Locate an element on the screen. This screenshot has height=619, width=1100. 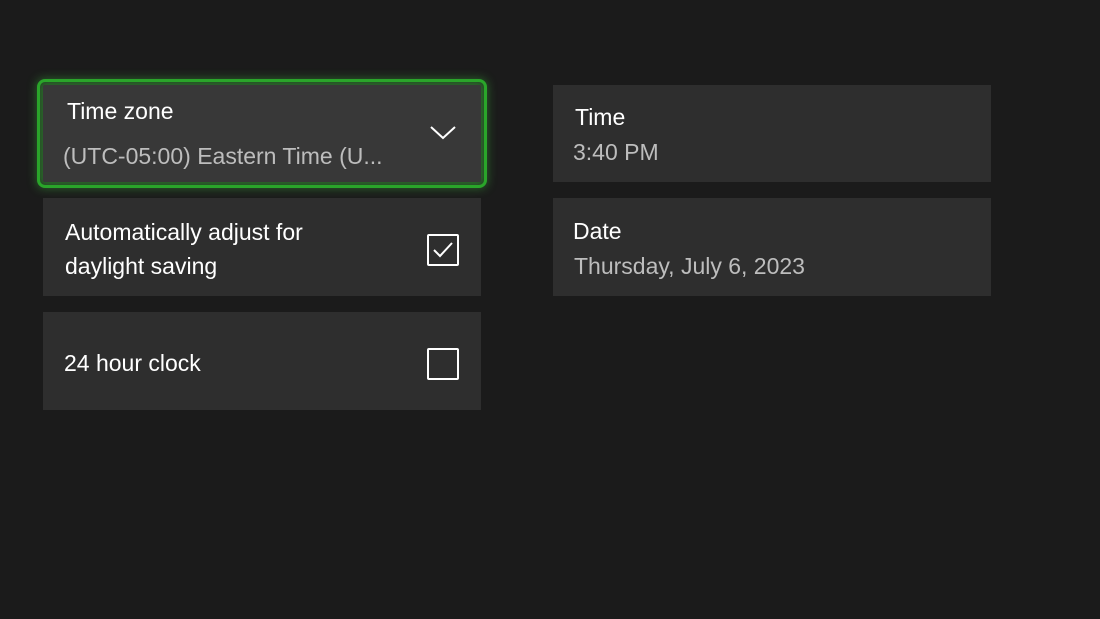
24-hour-clock-option: 24 hour clock is located at coordinates (262, 361).